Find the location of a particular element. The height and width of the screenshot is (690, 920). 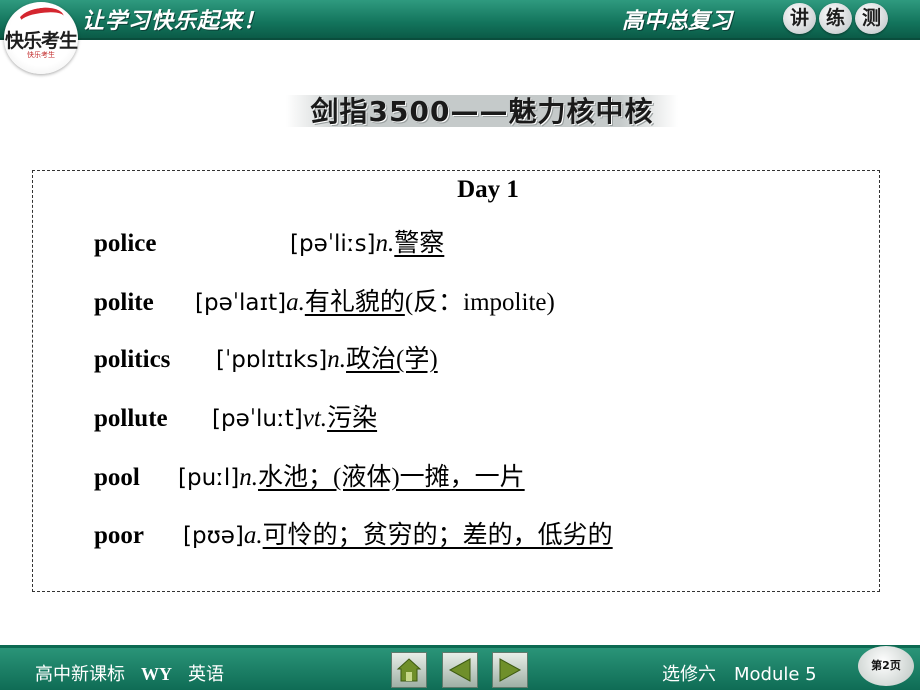

vocab-phonetic: [pəˈluːt] is located at coordinates (257, 419).